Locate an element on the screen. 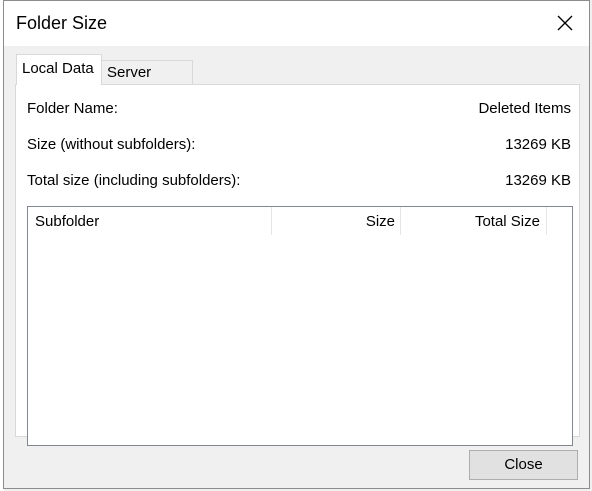 This screenshot has width=592, height=491. size-value: 13269 KB is located at coordinates (538, 144).